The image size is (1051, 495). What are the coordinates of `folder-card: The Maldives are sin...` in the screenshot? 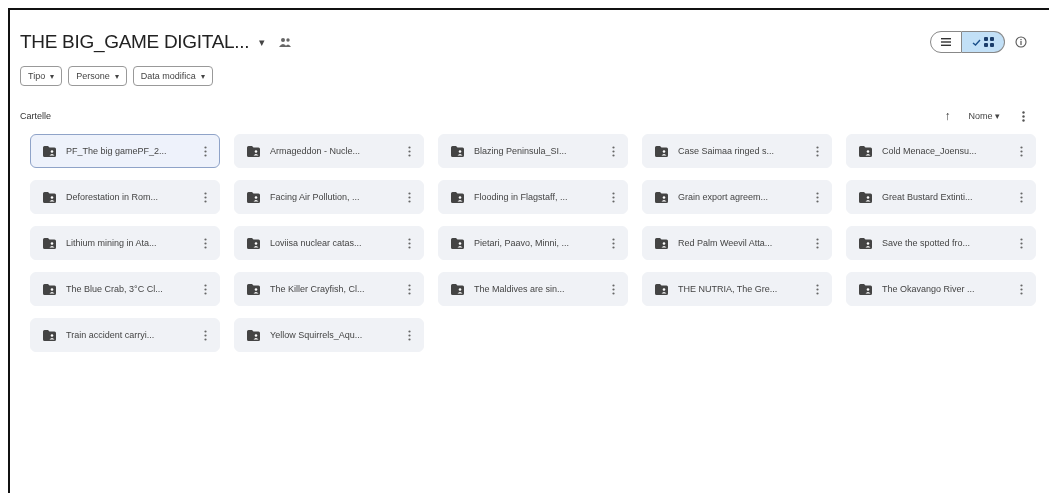 It's located at (533, 289).